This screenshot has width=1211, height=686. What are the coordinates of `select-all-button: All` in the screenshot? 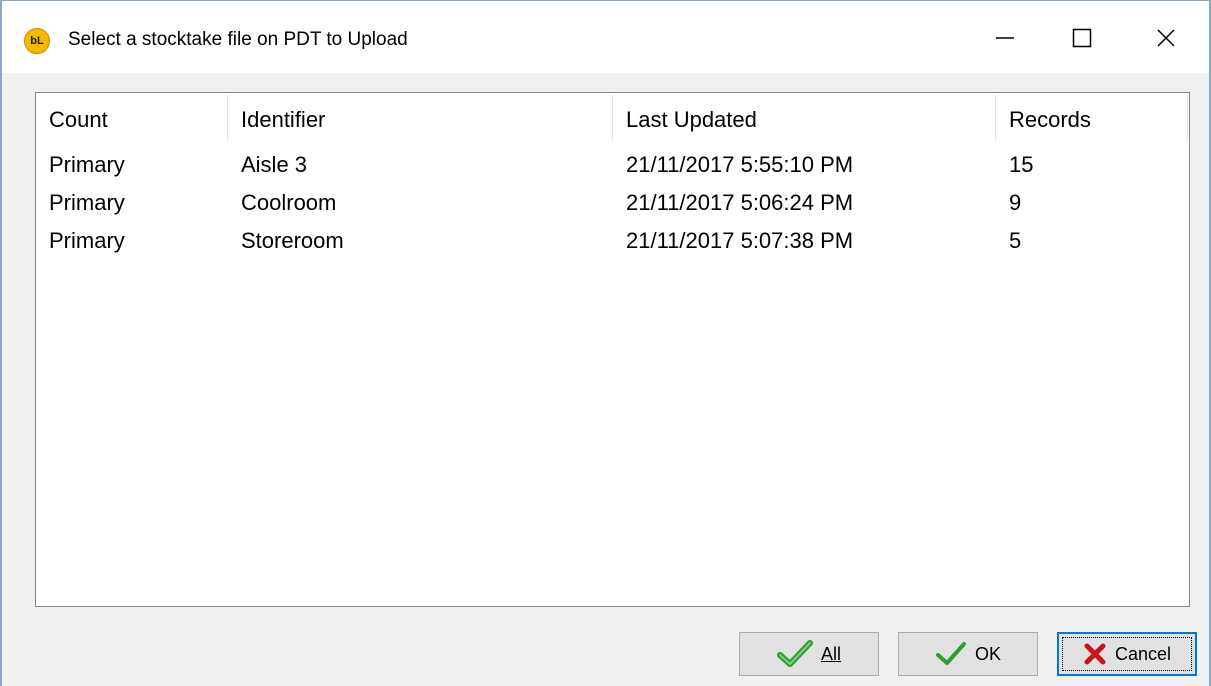 It's located at (809, 654).